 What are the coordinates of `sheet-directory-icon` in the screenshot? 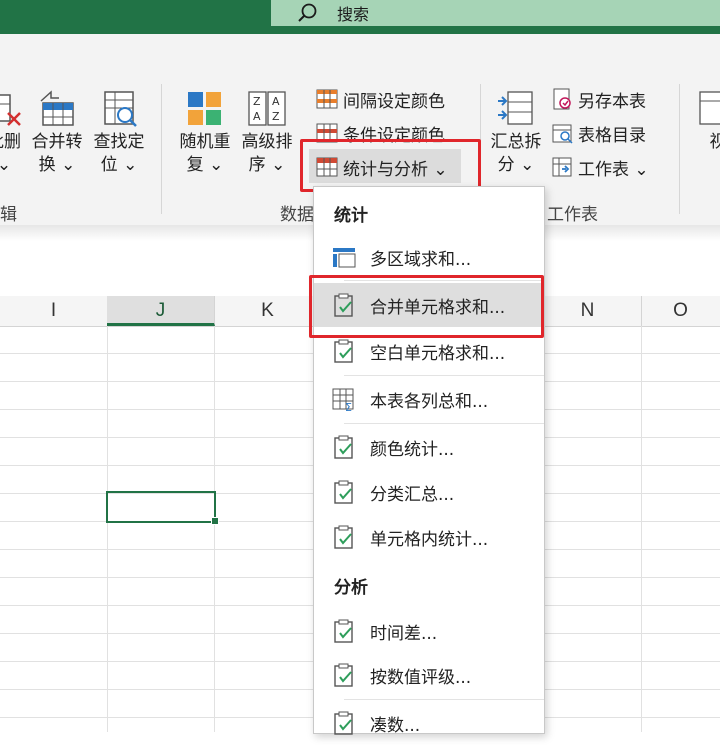 It's located at (562, 133).